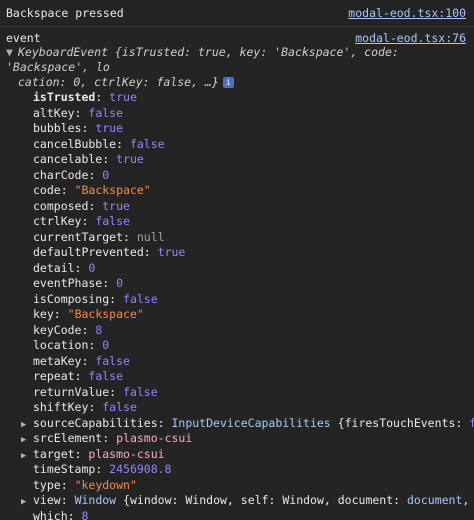  I want to click on property-value: 0, so click(106, 345).